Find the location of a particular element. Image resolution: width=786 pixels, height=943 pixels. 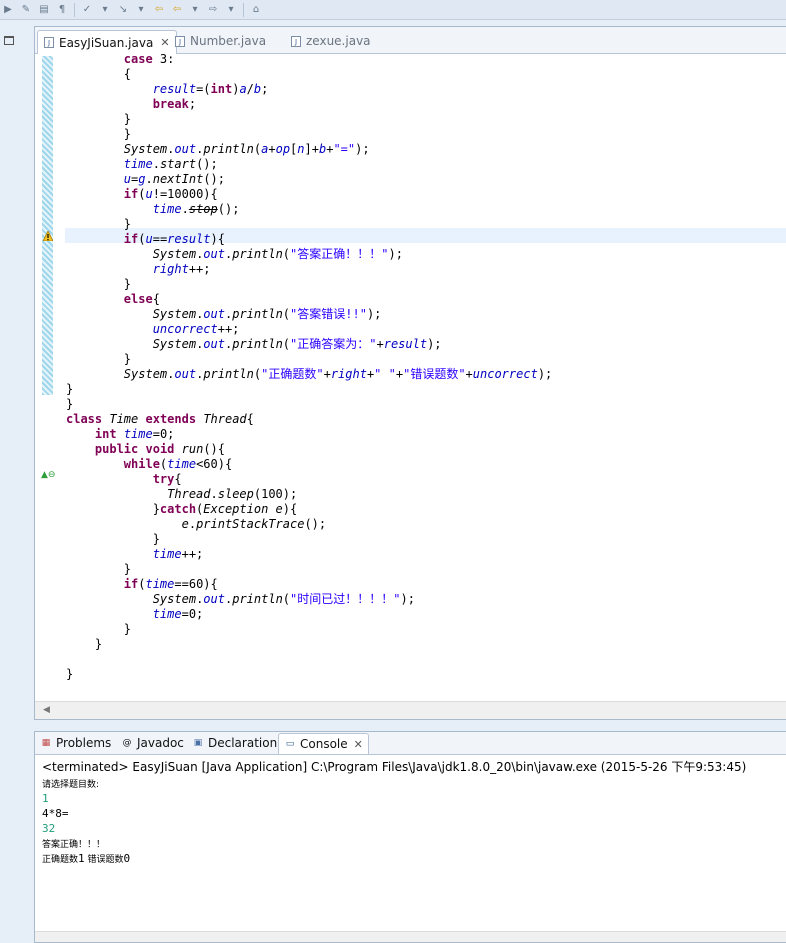

main-toolbar: ▶ ✎ ▤ ¶ ✓ ▾ ↘ ▾ ⇦ ⇦ ▾ ⇨ ▾ ⌂ is located at coordinates (393, 10).